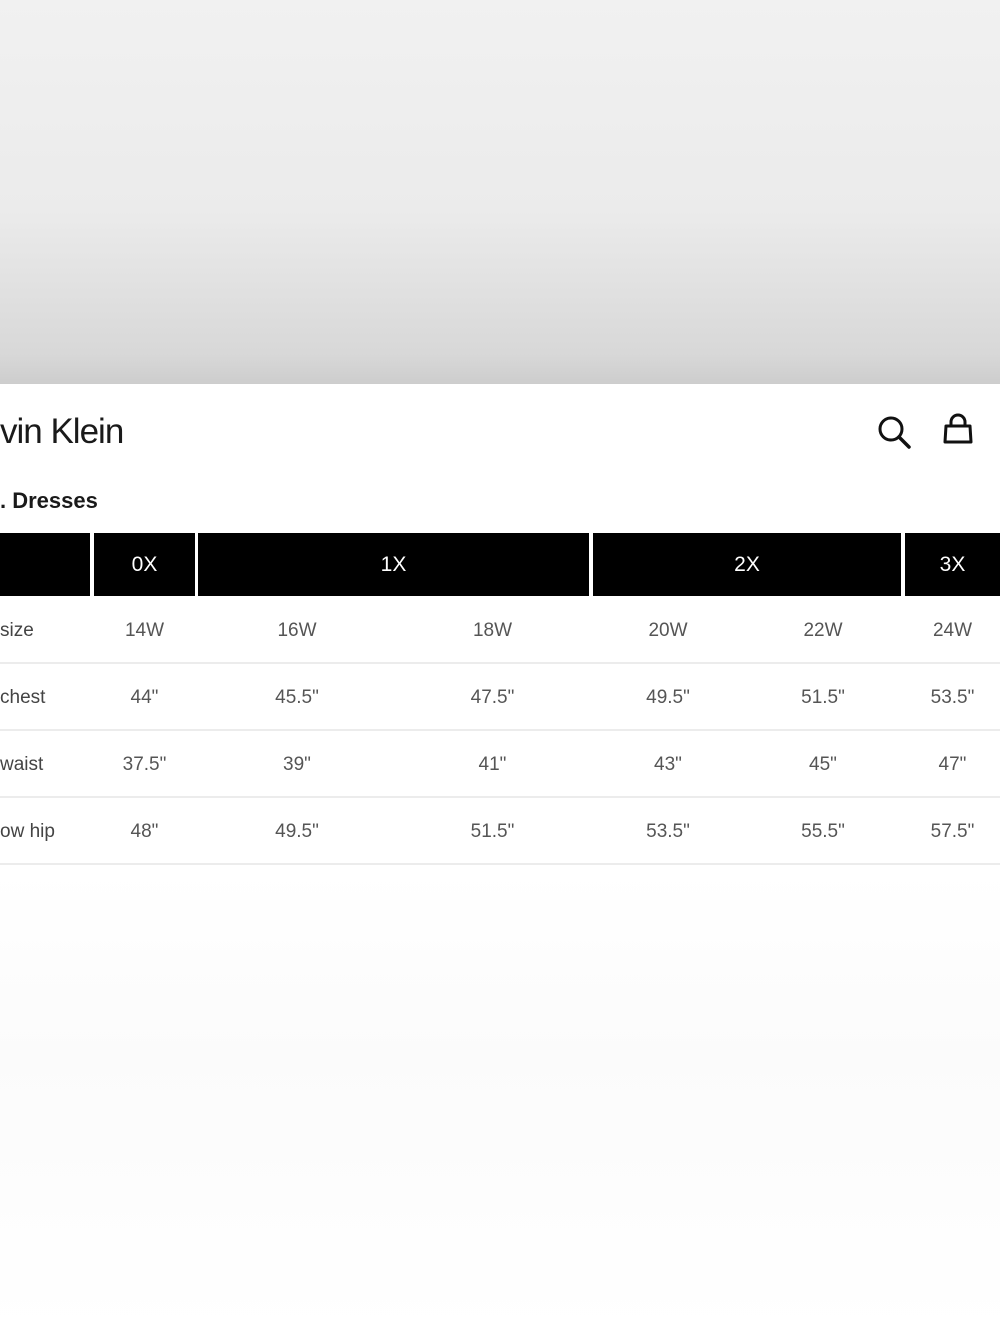 Image resolution: width=1000 pixels, height=1333 pixels. Describe the element at coordinates (668, 764) in the screenshot. I see `table-cell: 43"` at that location.